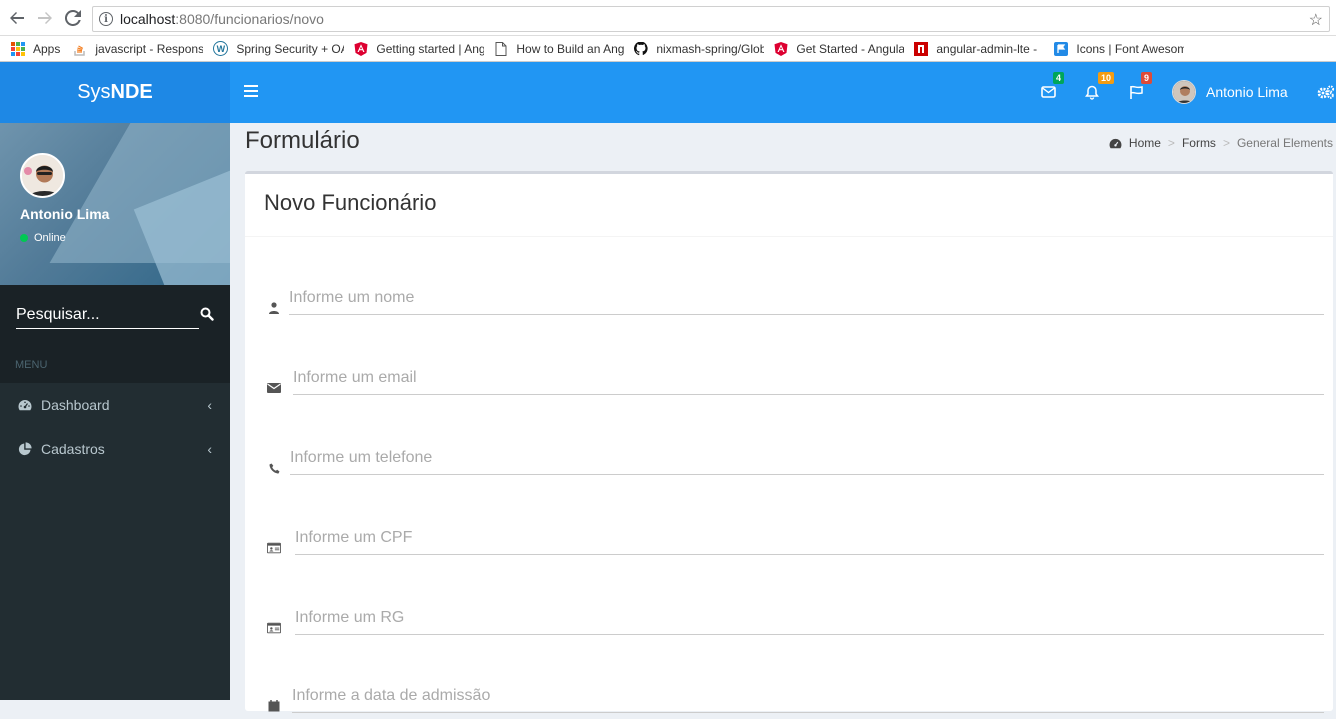 The image size is (1336, 719). What do you see at coordinates (1247, 92) in the screenshot?
I see `topbar-user-name: Antonio Lima` at bounding box center [1247, 92].